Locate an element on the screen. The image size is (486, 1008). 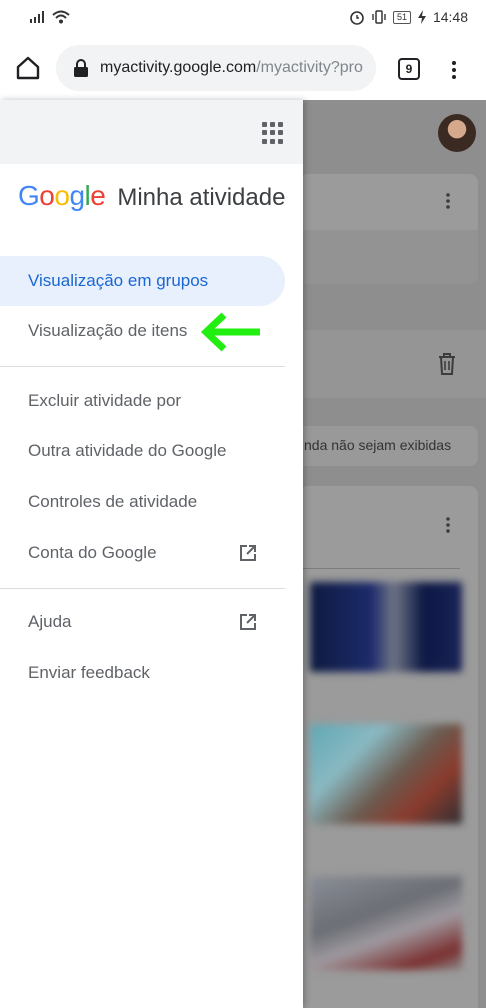
nav-item-other-activity: Outra atividade do Google is located at coordinates (142, 451).